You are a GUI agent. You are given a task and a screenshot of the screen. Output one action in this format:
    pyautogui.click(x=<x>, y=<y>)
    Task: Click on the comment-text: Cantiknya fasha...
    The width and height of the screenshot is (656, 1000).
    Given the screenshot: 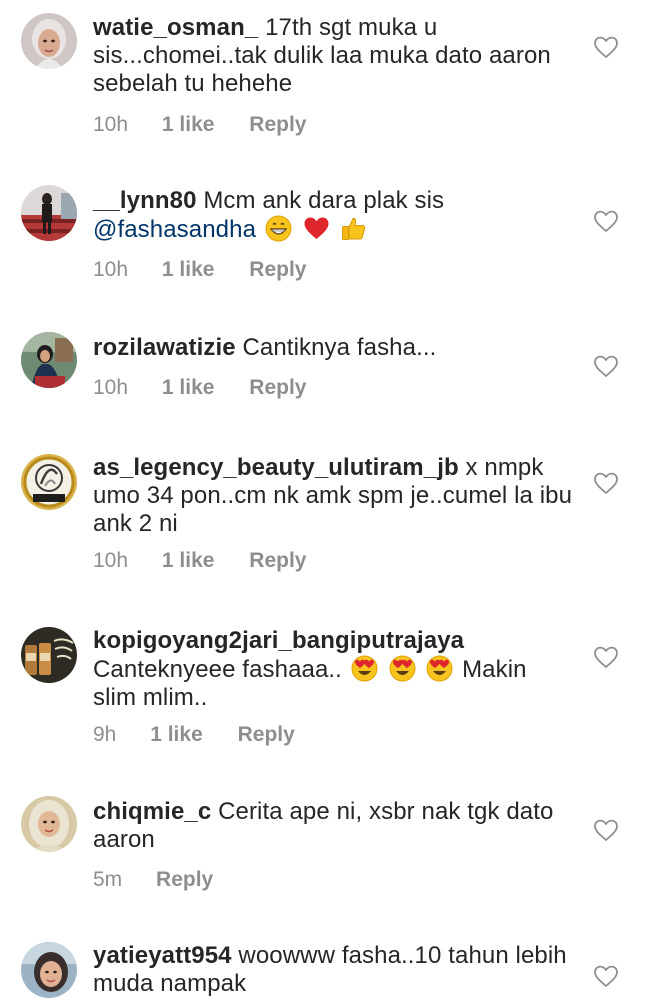 What is the action you would take?
    pyautogui.click(x=339, y=347)
    